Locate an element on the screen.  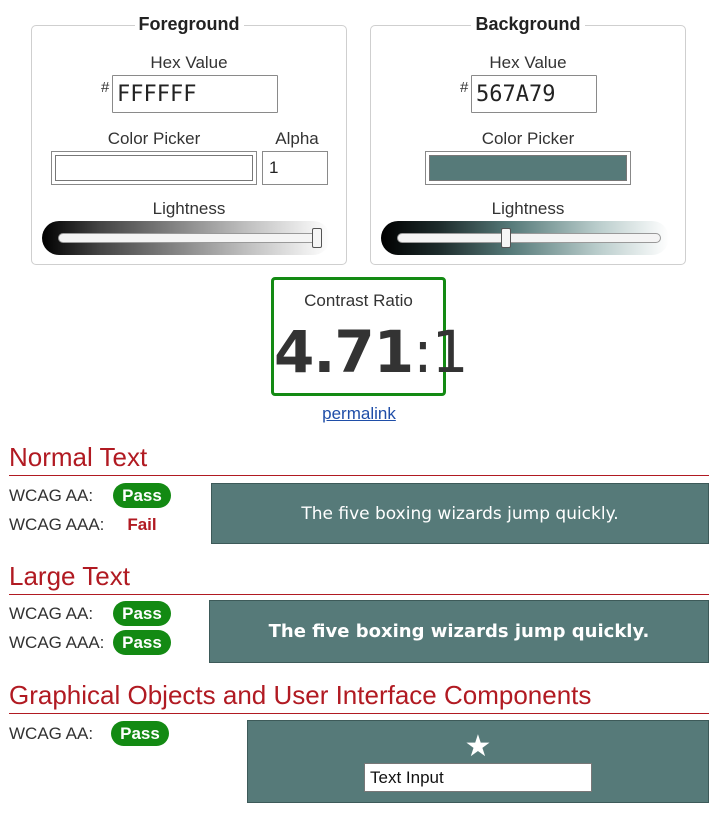
fg-color-picker is located at coordinates (154, 168).